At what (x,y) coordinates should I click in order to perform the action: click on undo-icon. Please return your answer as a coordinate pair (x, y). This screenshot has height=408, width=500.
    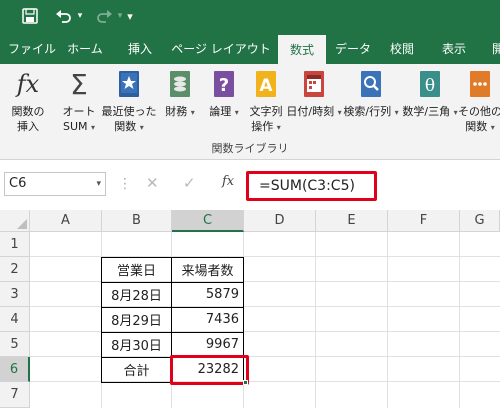
    Looking at the image, I should click on (64, 16).